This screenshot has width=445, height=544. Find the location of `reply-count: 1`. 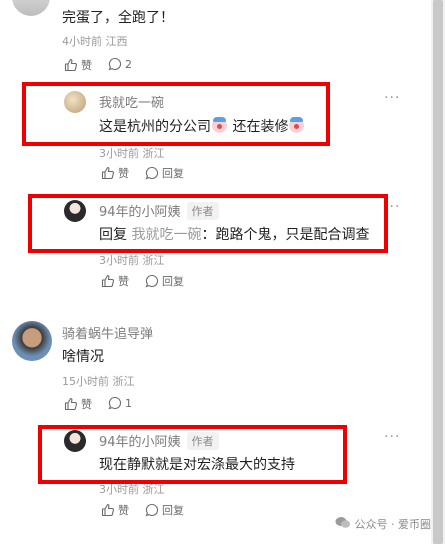

reply-count: 1 is located at coordinates (128, 403).